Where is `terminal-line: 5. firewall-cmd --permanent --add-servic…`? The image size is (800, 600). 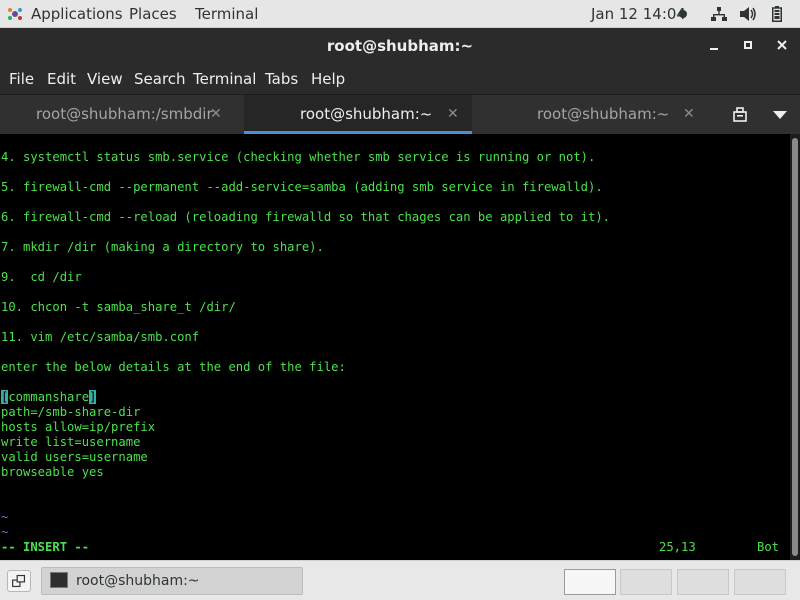
terminal-line: 5. firewall-cmd --permanent --add-servic… is located at coordinates (302, 187).